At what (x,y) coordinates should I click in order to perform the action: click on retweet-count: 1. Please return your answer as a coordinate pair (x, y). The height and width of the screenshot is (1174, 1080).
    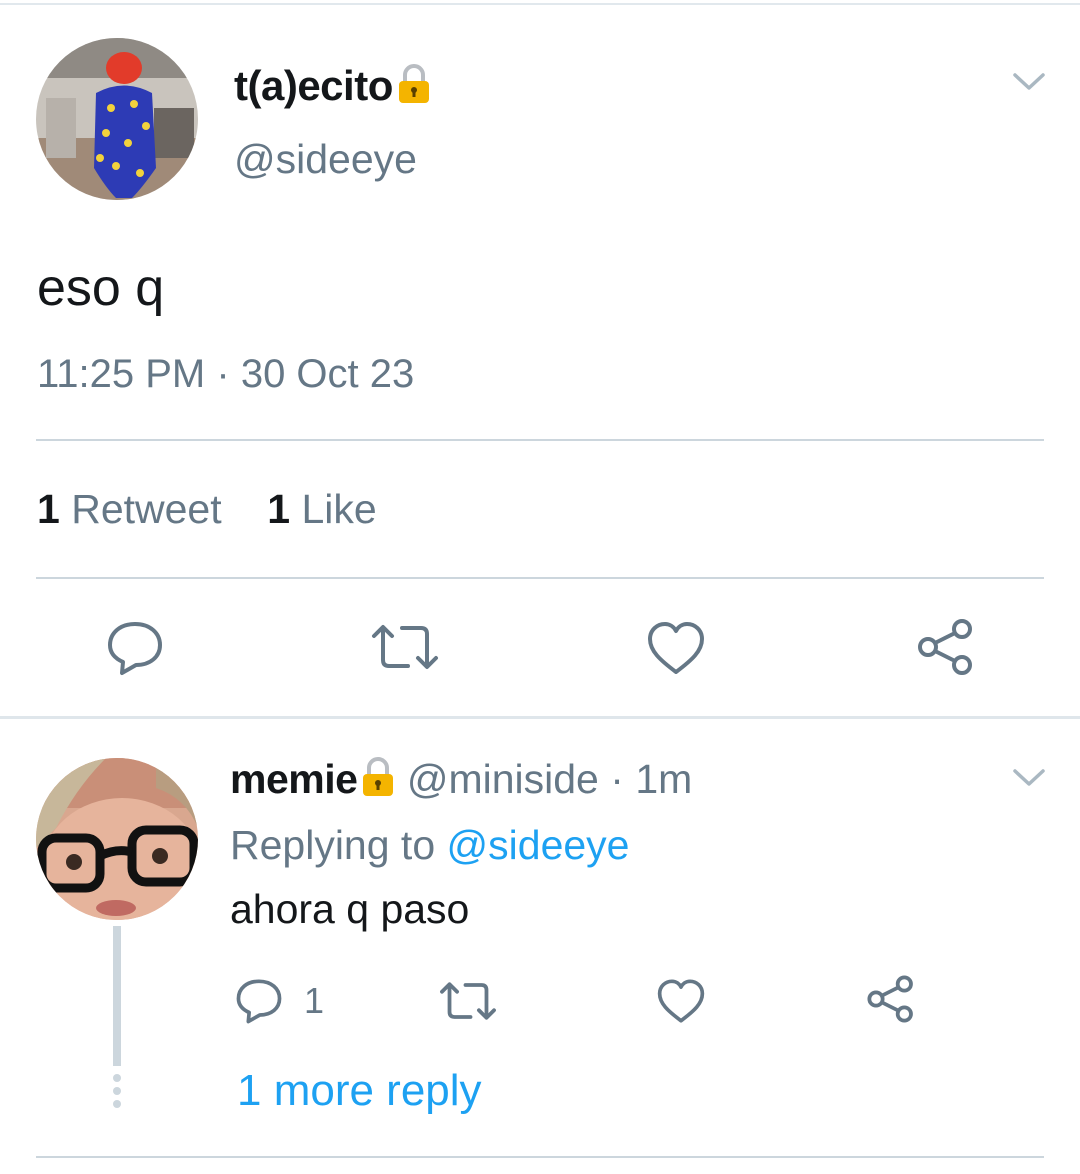
    Looking at the image, I should click on (48, 509).